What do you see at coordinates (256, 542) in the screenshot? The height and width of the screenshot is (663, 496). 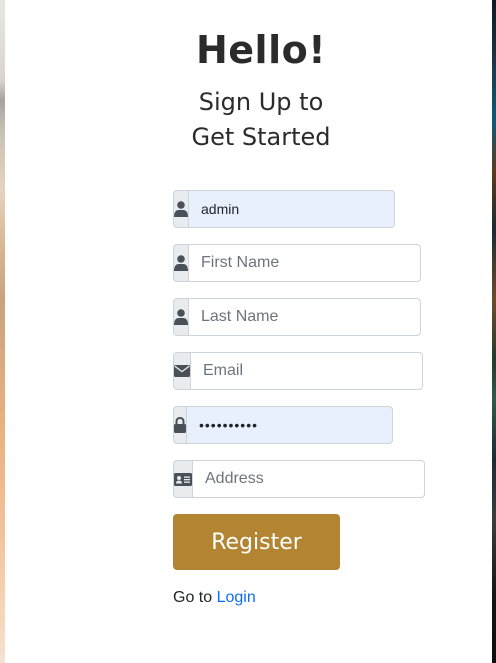 I see `register-button: Register` at bounding box center [256, 542].